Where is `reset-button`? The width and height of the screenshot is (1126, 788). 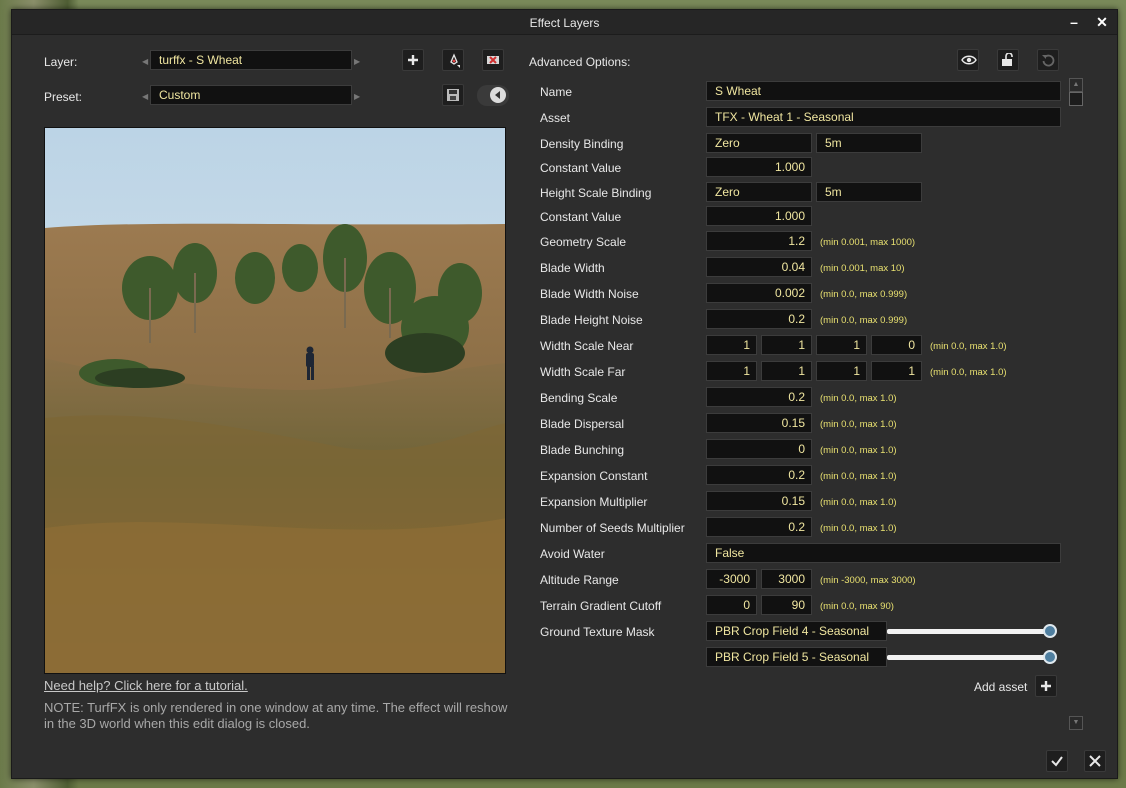
reset-button is located at coordinates (1048, 60).